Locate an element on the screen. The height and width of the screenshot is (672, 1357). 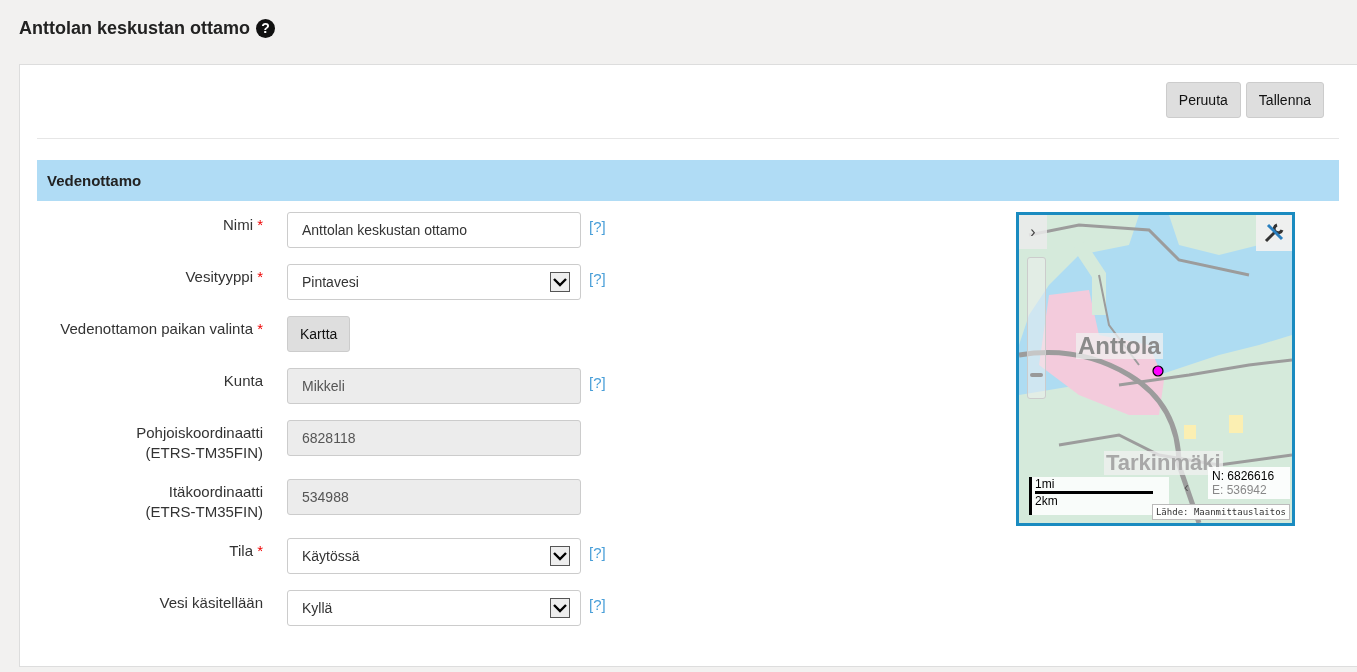
map-place-label: Anttola is located at coordinates (1119, 346).